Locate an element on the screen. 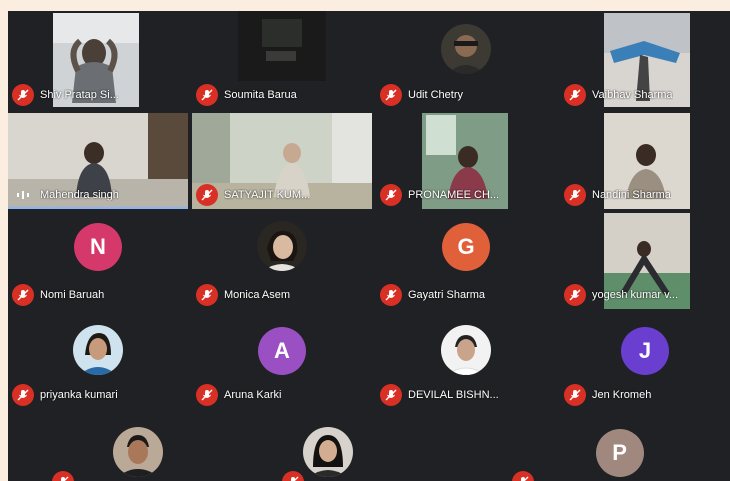  participant-name: Soumita Barua is located at coordinates (260, 95).